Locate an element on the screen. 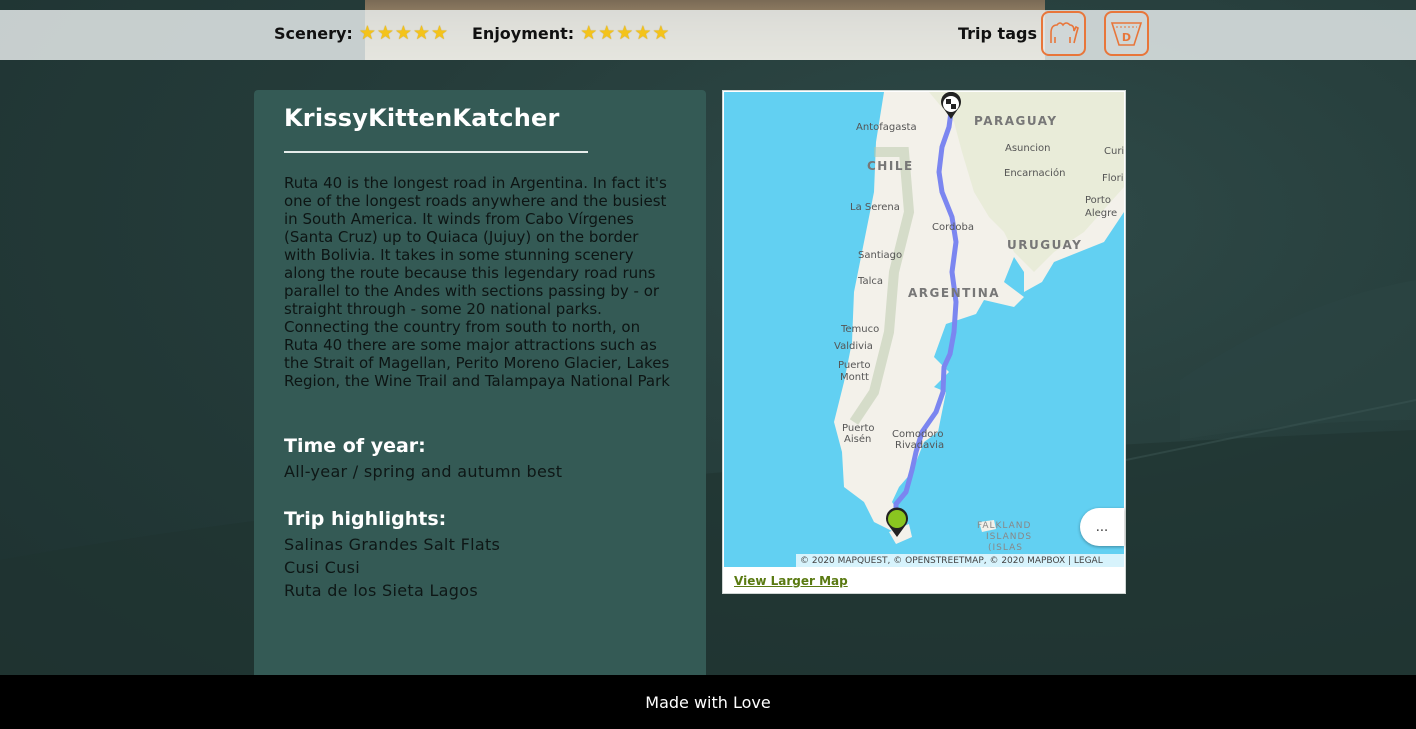 This screenshot has width=1416, height=729. svg-text: Santiago is located at coordinates (880, 255).